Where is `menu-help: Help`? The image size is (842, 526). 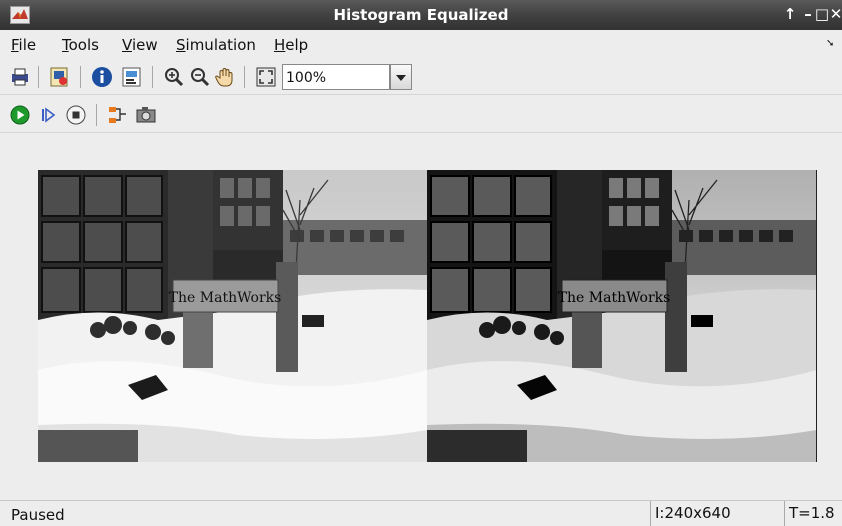
menu-help: Help is located at coordinates (291, 45).